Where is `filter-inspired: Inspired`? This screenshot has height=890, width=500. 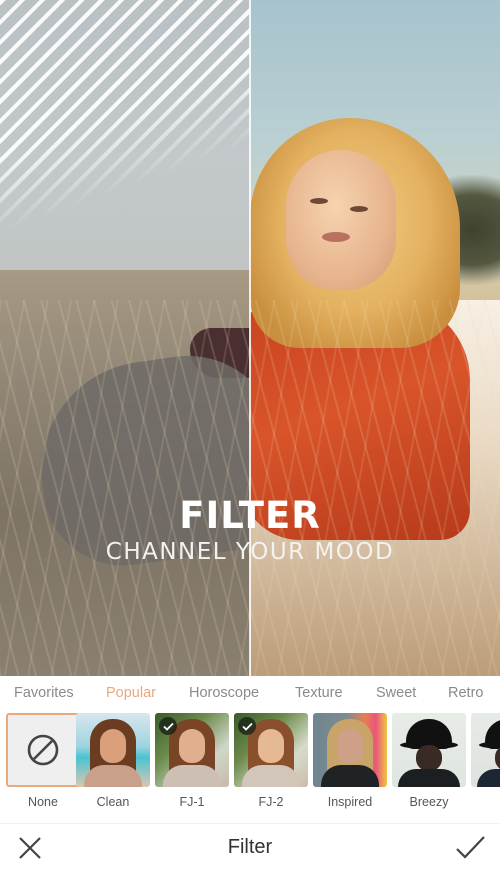
filter-inspired: Inspired is located at coordinates (350, 761).